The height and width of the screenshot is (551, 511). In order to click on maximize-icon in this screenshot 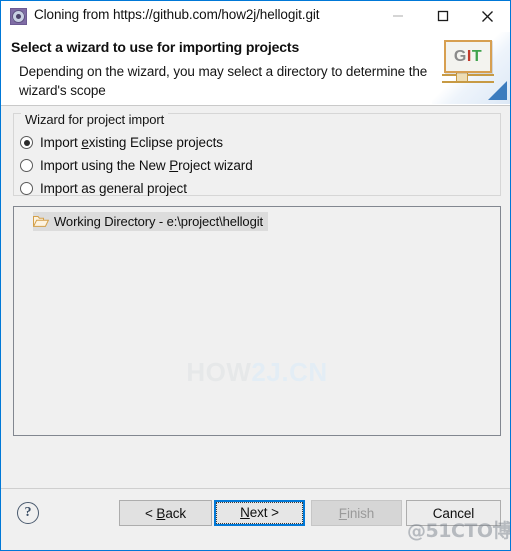, I will do `click(442, 16)`.